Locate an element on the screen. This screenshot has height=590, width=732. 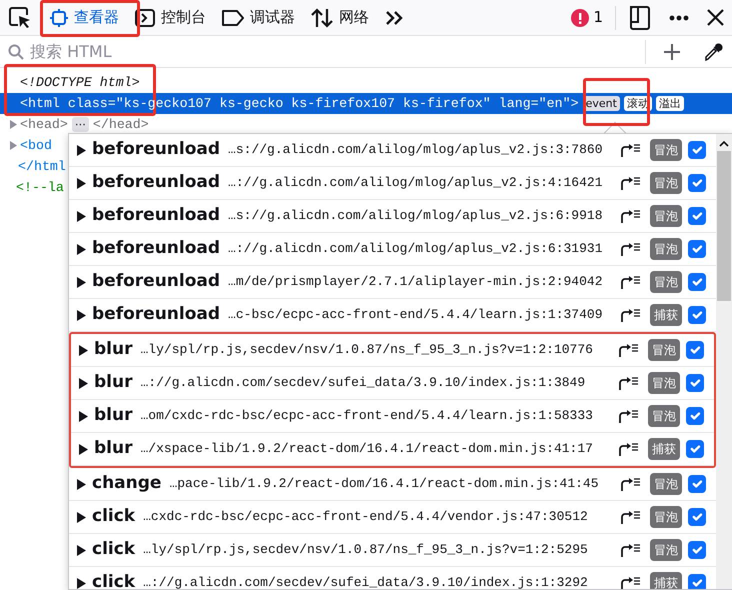
html-close-text: </html is located at coordinates (42, 167).